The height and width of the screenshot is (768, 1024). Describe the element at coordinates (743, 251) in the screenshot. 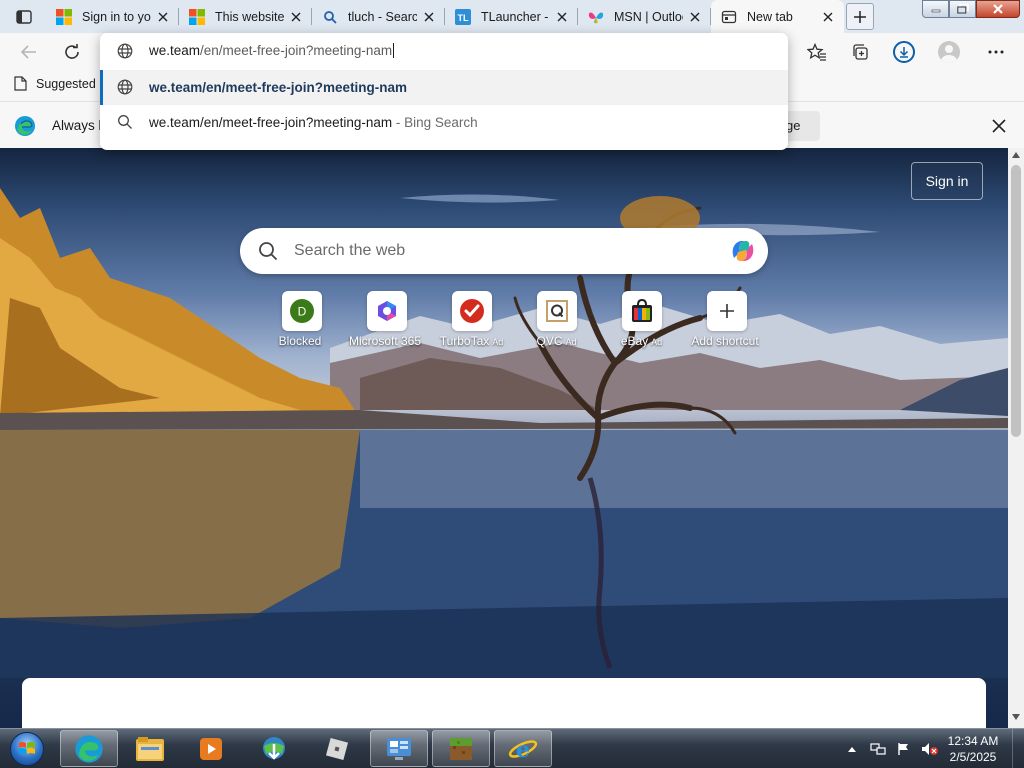

I see `copilot-icon` at that location.